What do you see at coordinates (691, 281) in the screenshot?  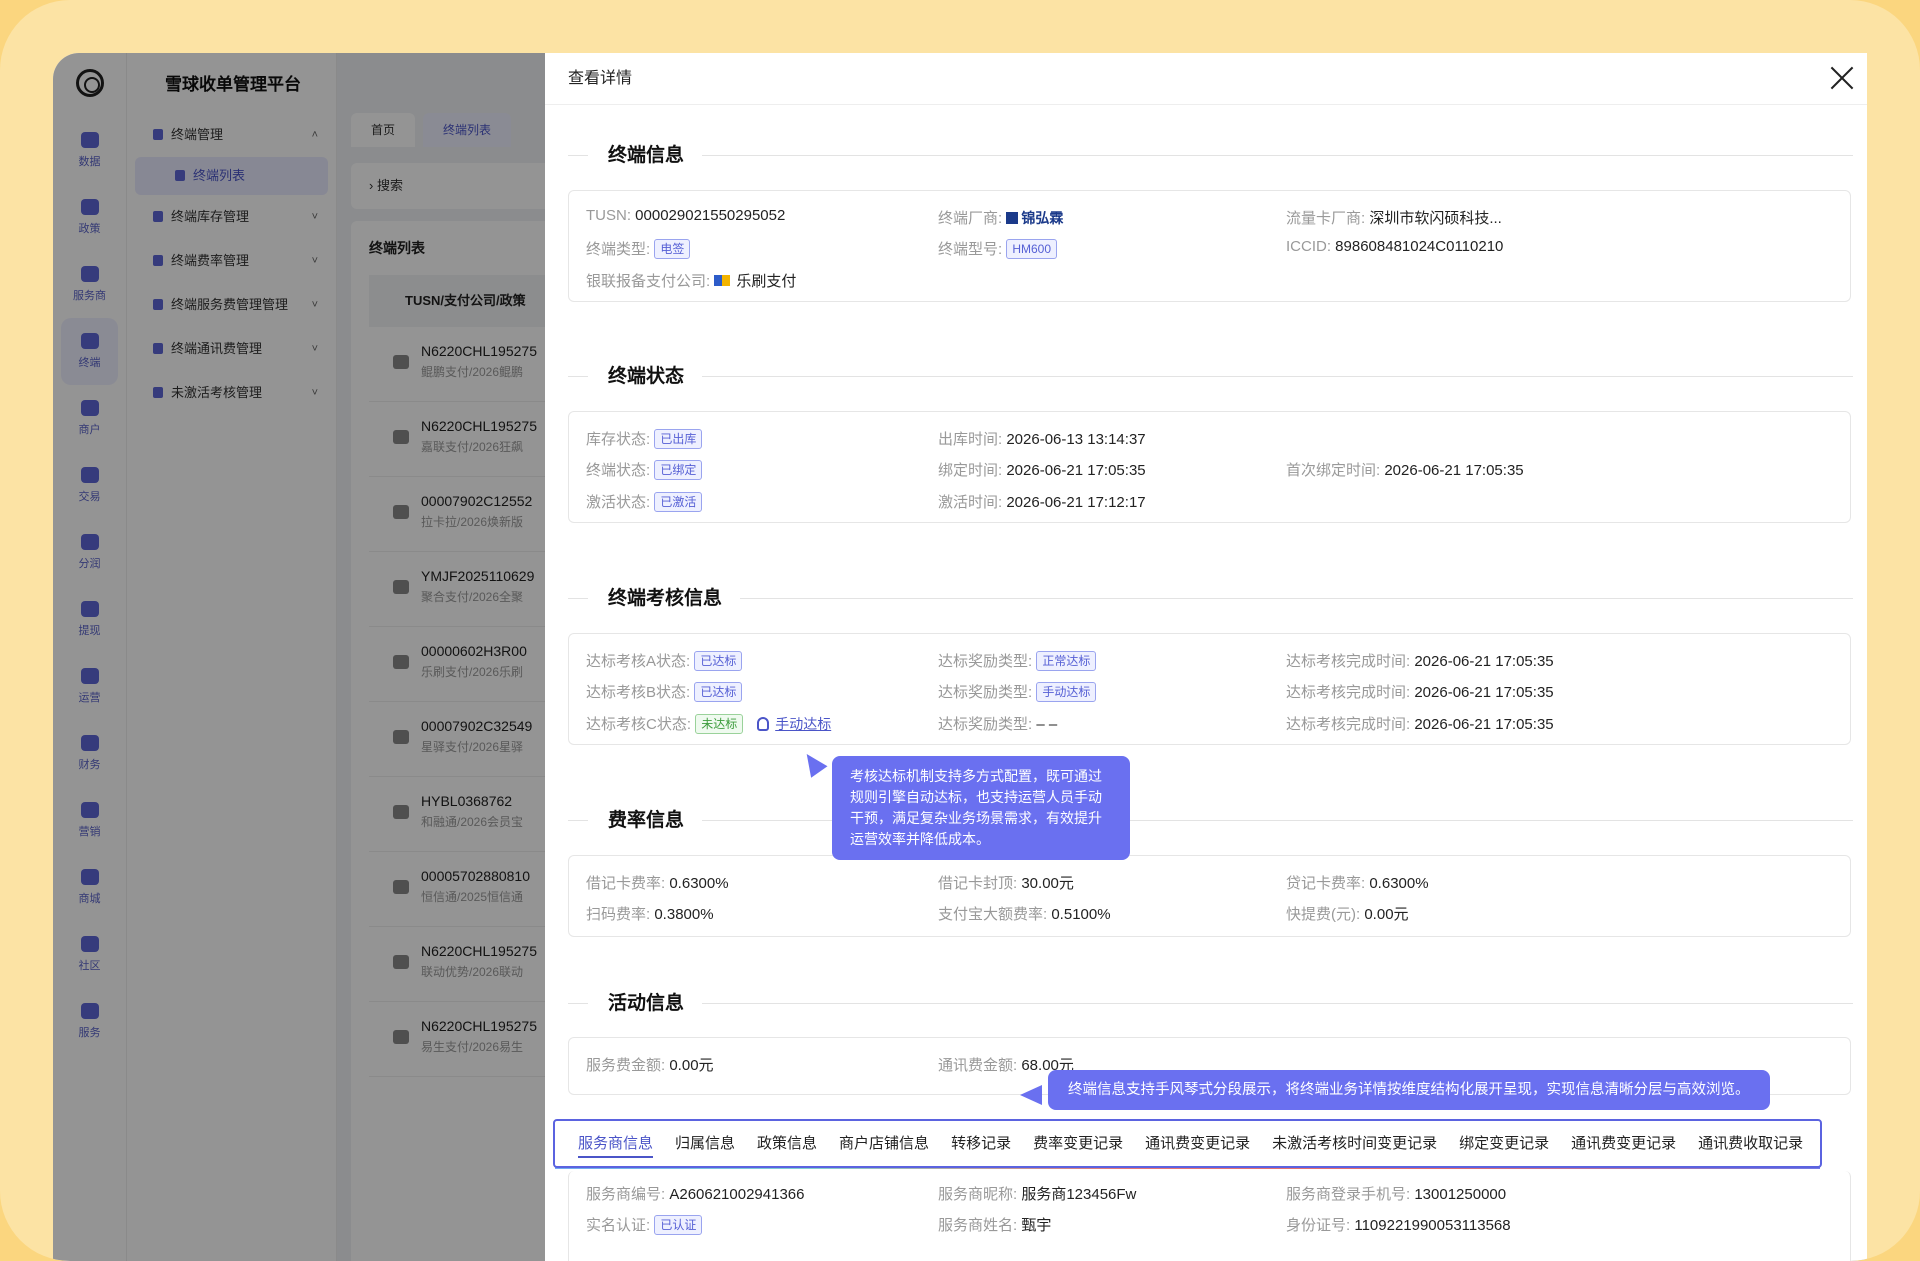 I see `union-field: 银联报备支付公司: 乐刷支付` at bounding box center [691, 281].